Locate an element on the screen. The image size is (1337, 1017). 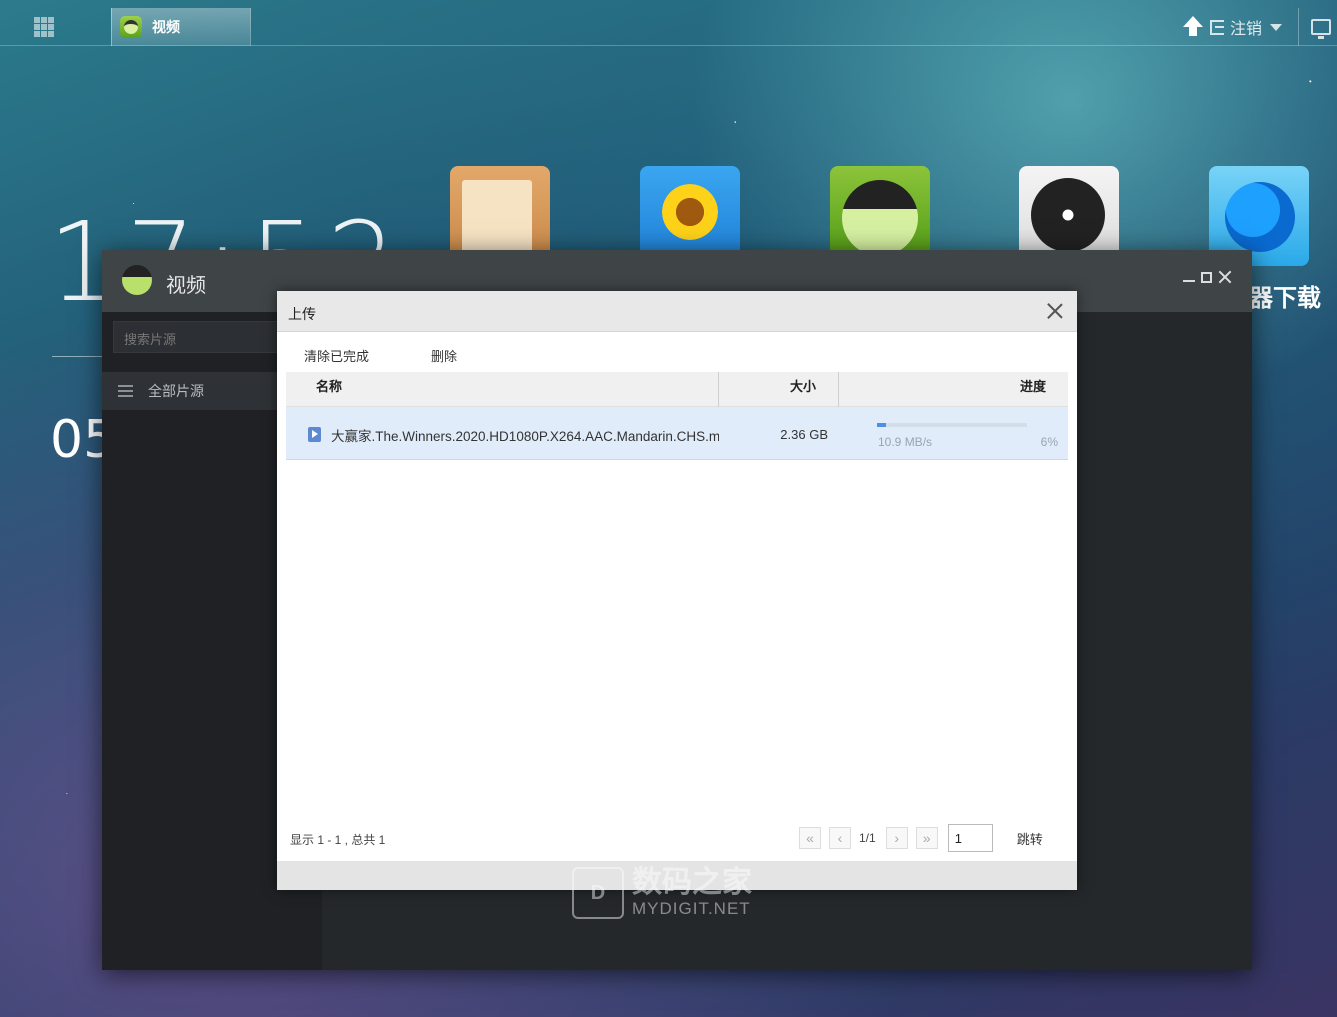
logout-label: 注销 is located at coordinates (1245, 29).